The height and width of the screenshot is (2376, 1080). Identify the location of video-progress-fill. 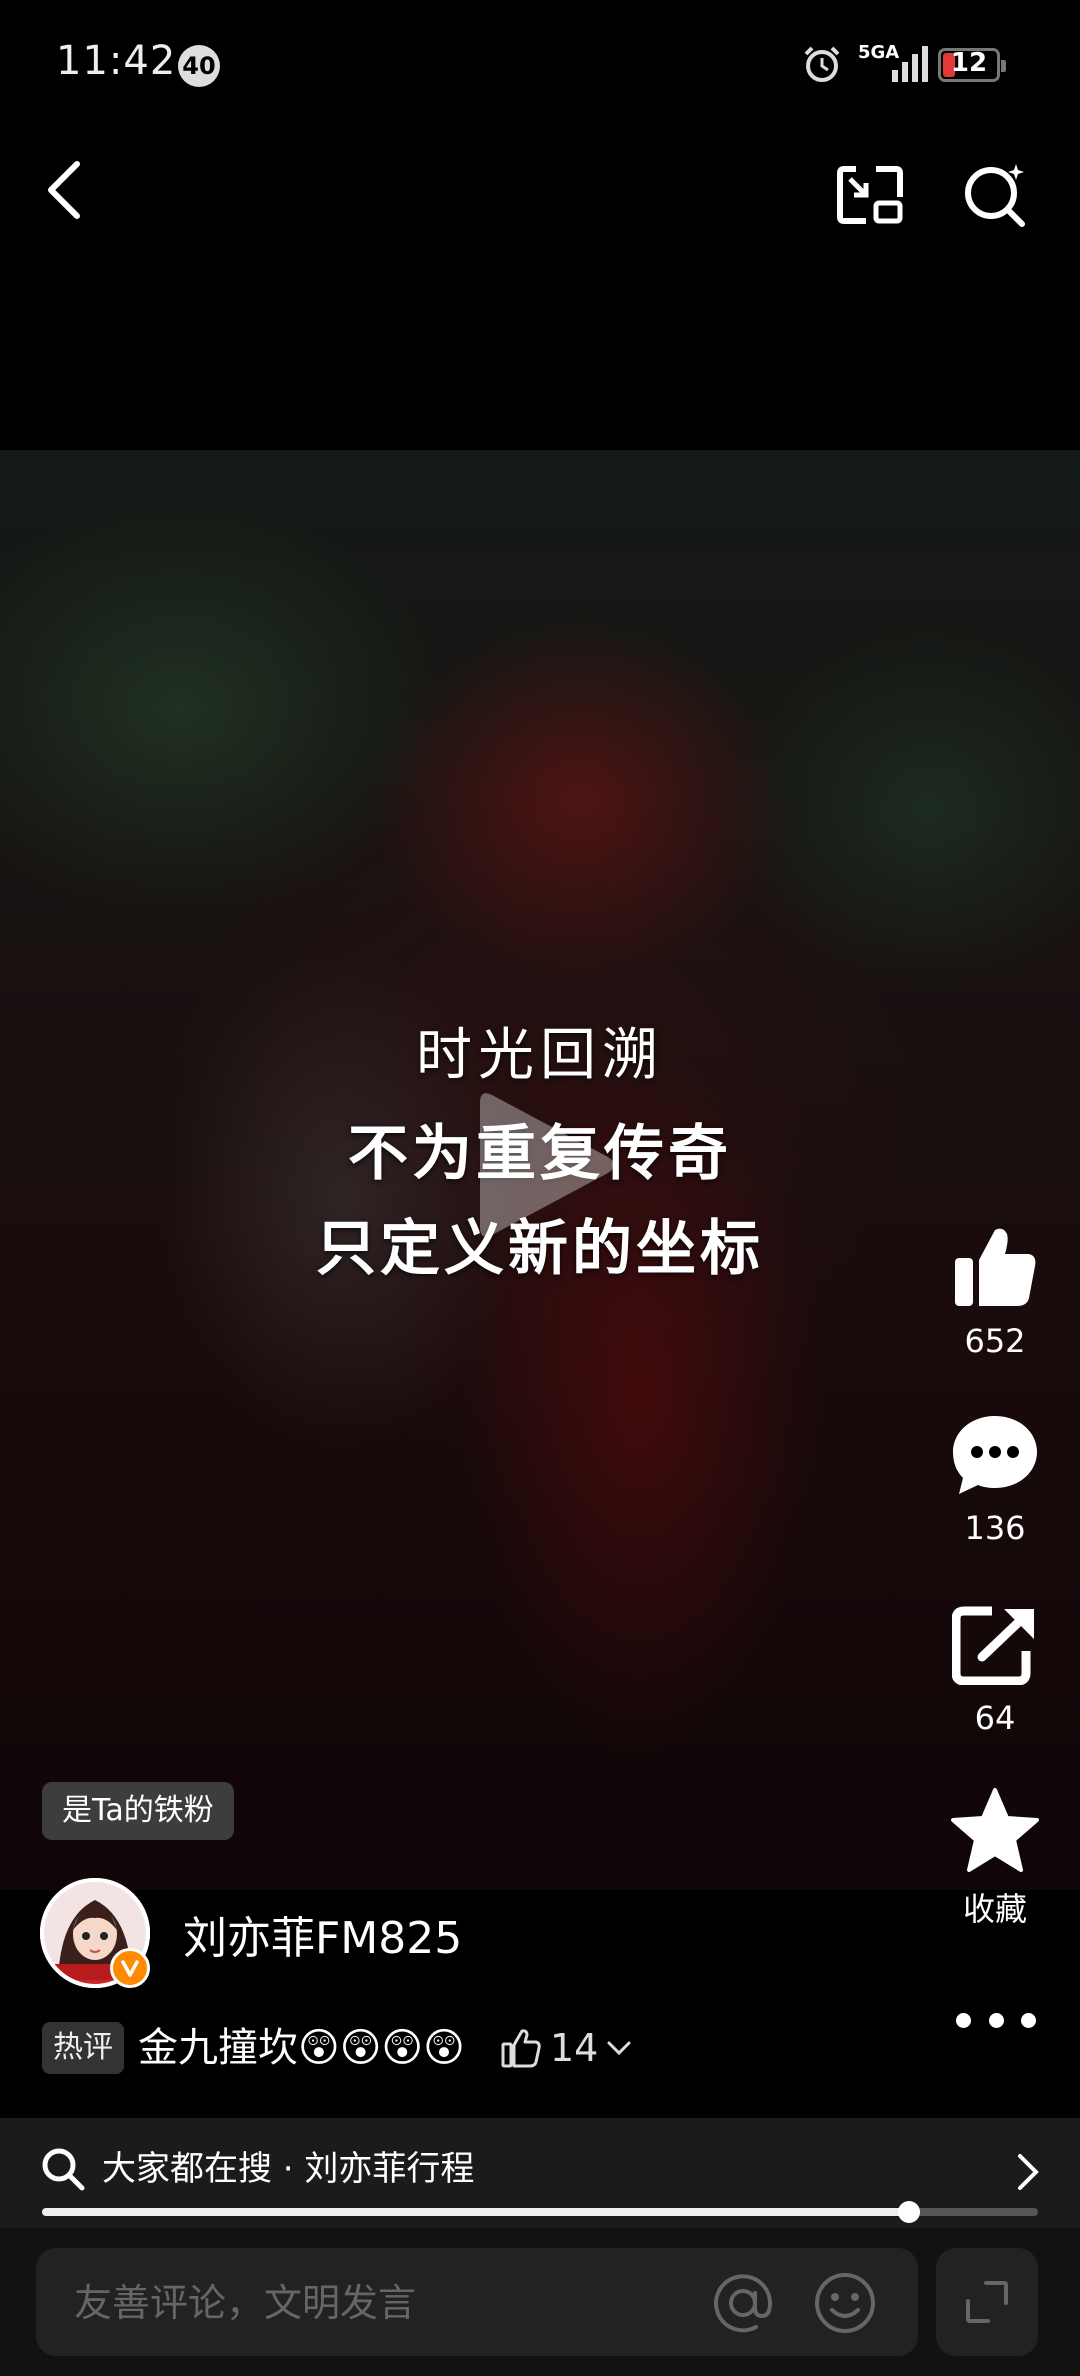
(475, 2212).